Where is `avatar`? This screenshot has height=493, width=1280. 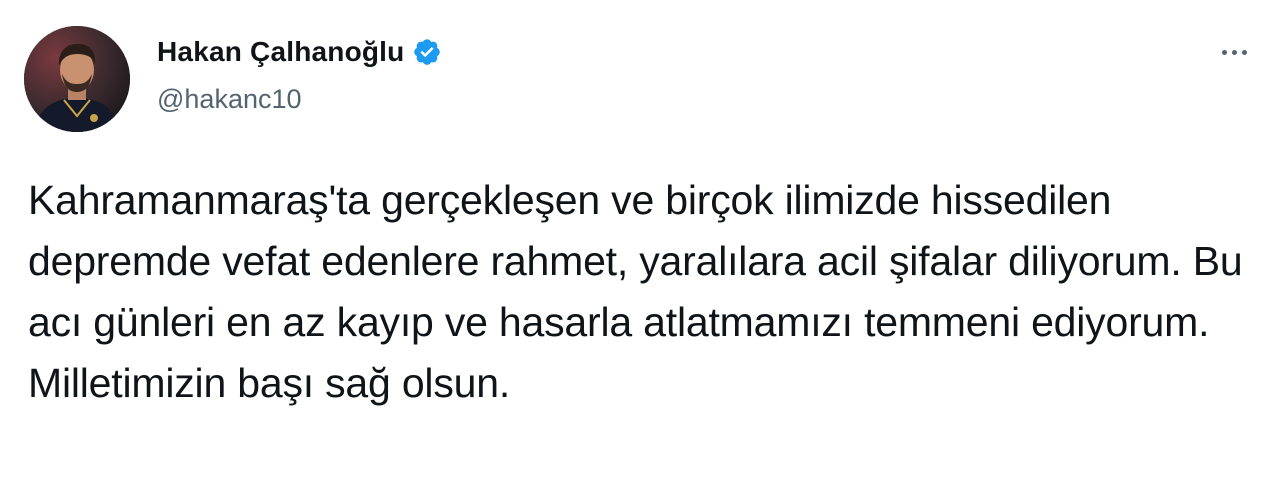
avatar is located at coordinates (77, 79).